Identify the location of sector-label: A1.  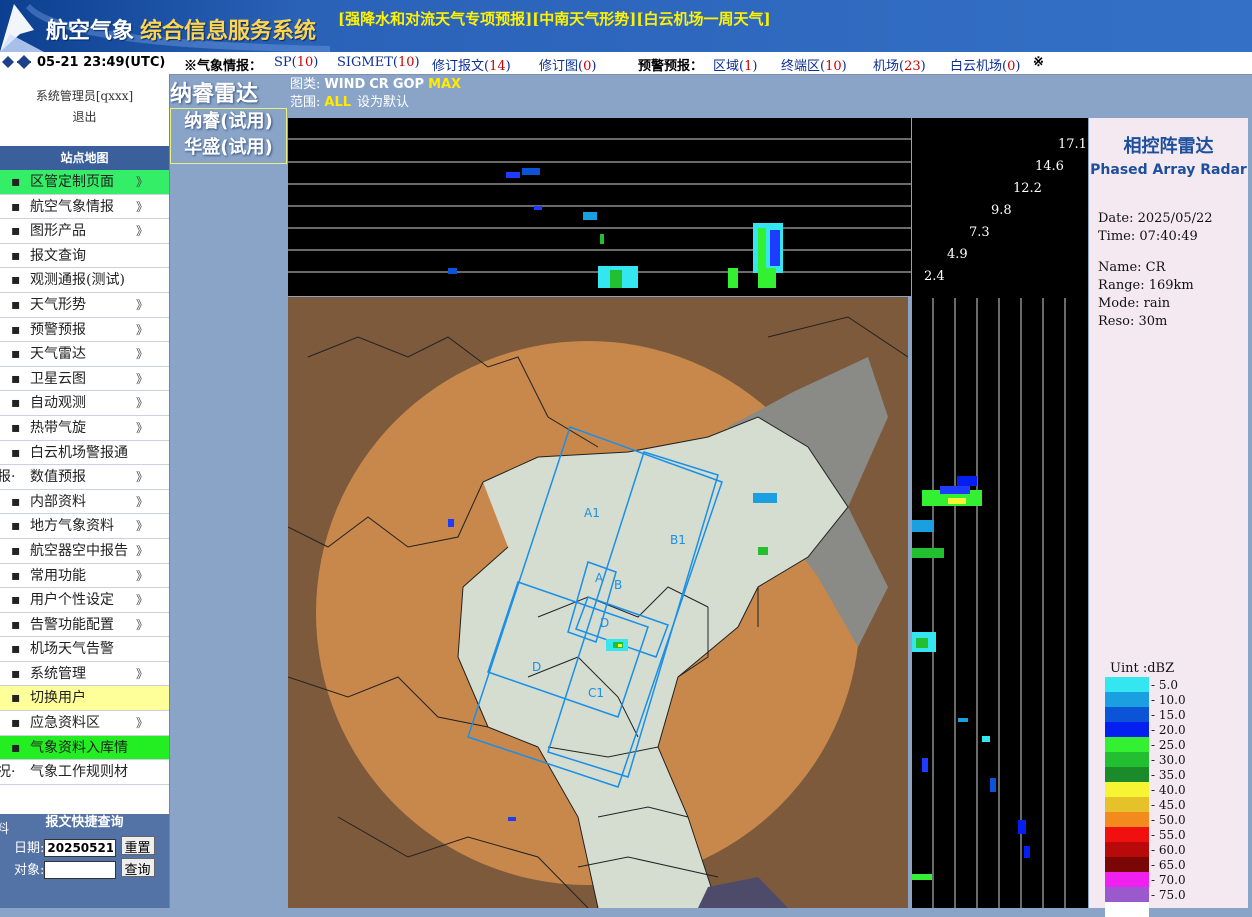
(592, 513).